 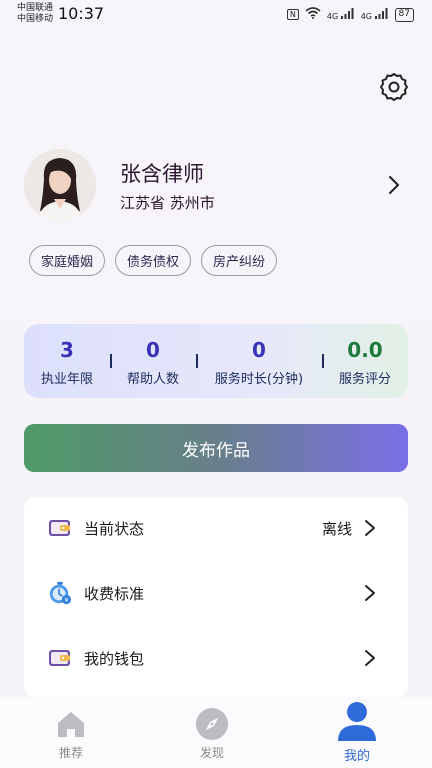 I want to click on wifi-icon, so click(x=313, y=14).